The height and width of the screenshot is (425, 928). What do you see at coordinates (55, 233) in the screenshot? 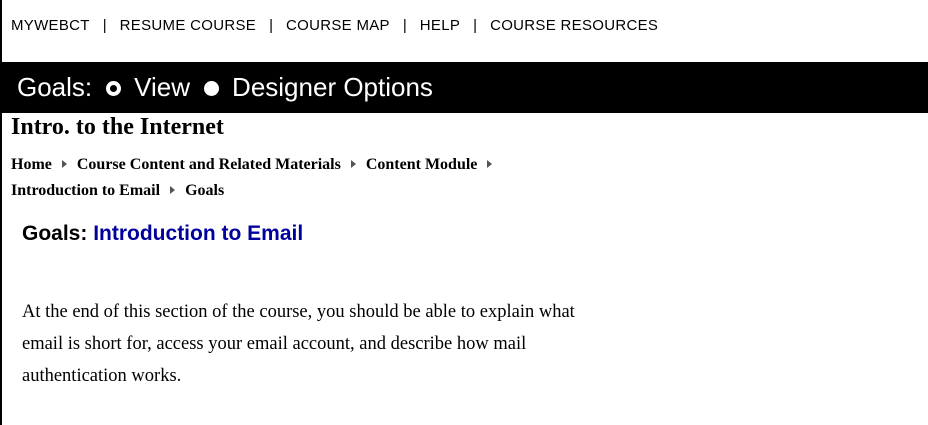
I see `page-heading-prefix: Goals:` at bounding box center [55, 233].